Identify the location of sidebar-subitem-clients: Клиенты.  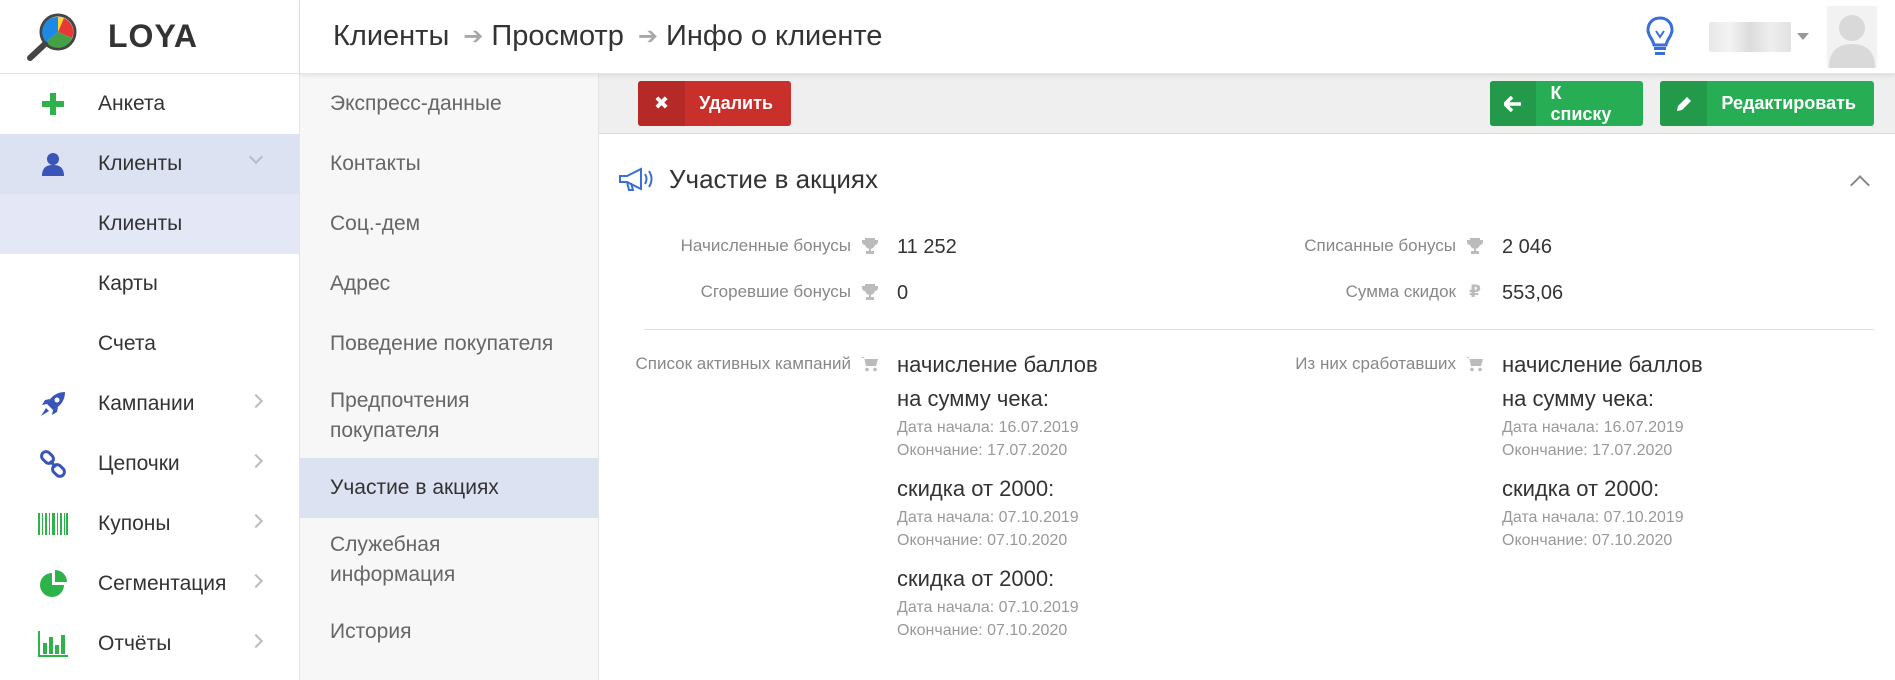
(149, 224).